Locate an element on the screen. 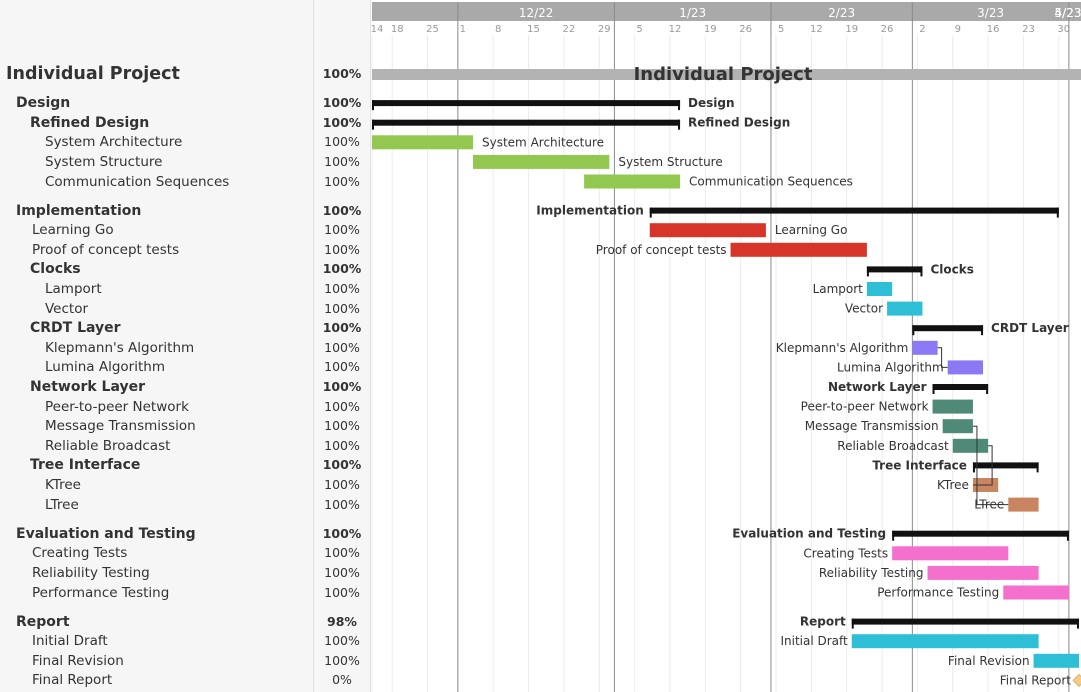  day-tick-label: 23 is located at coordinates (1028, 29).